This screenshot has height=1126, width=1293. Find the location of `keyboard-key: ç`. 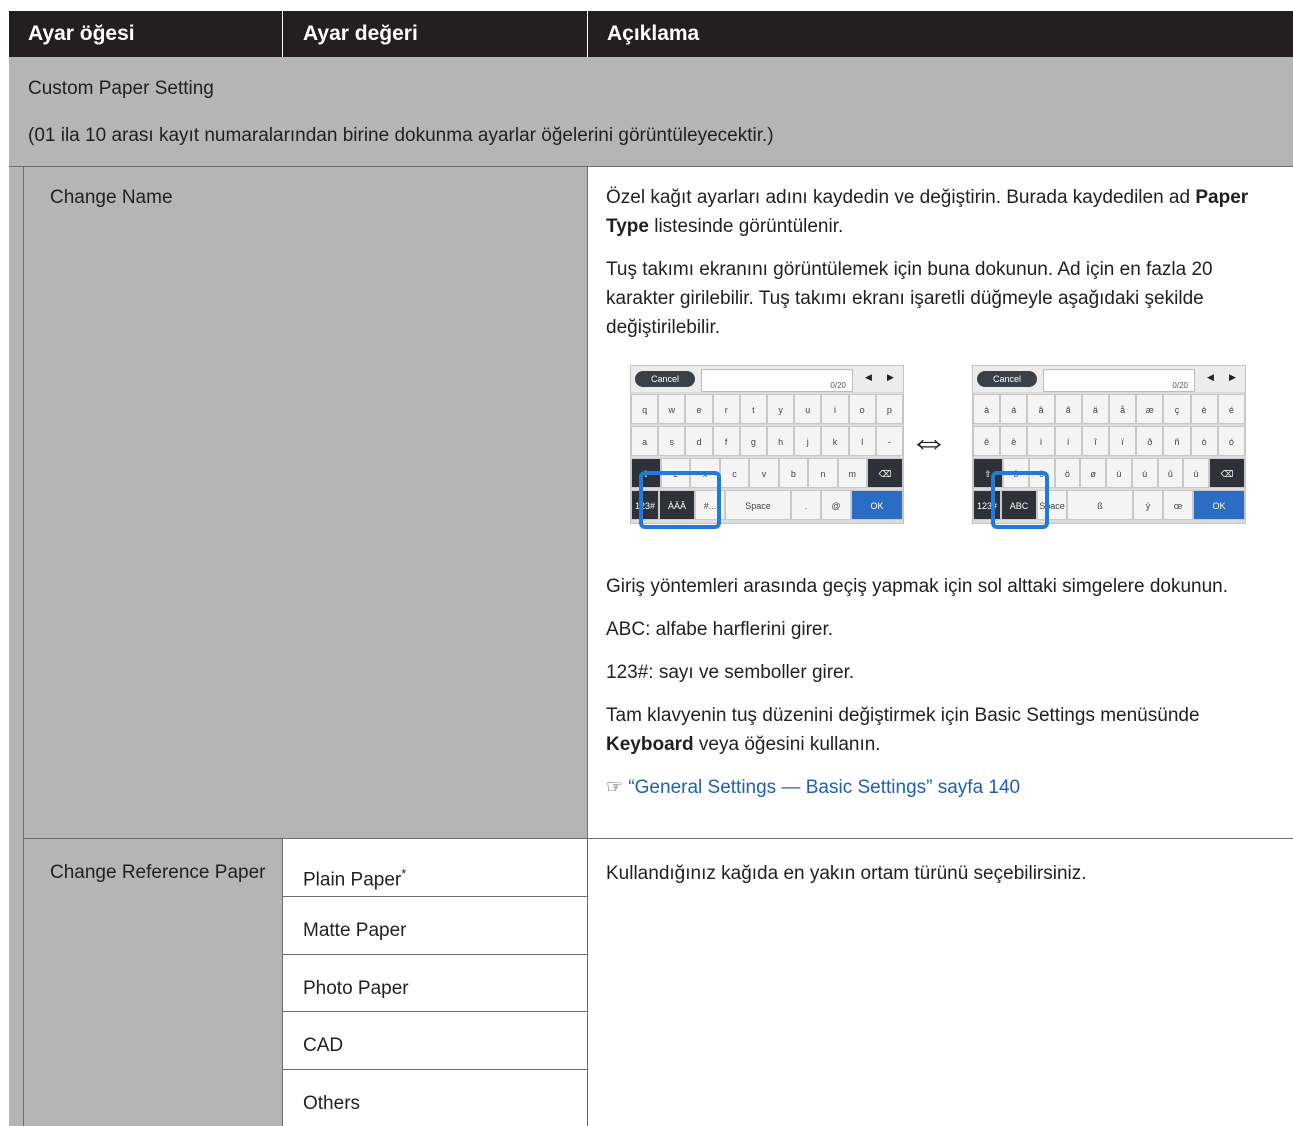

keyboard-key: ç is located at coordinates (1177, 409).